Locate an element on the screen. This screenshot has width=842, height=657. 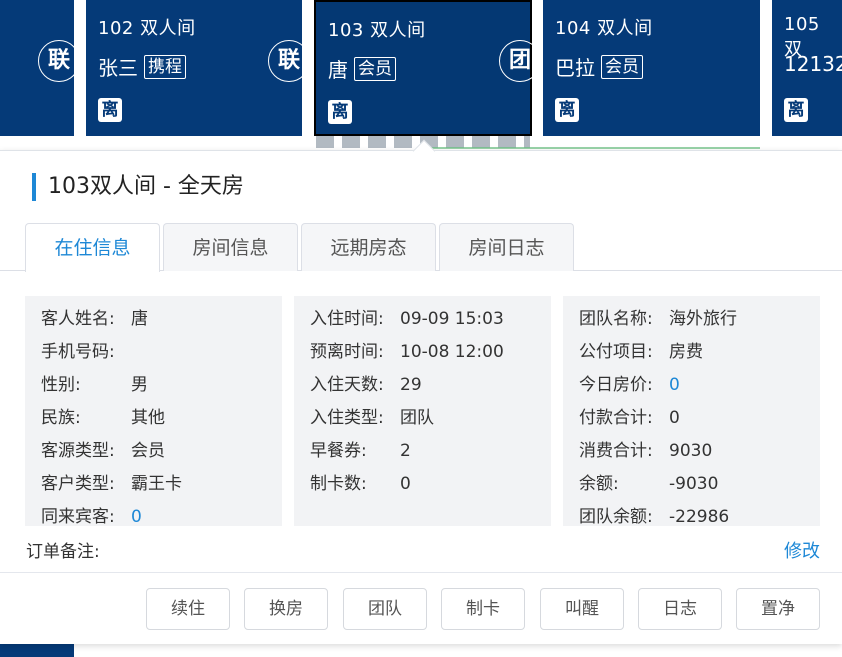
room-card-104: 104 双人间 巴拉 会员 离 is located at coordinates (651, 68).